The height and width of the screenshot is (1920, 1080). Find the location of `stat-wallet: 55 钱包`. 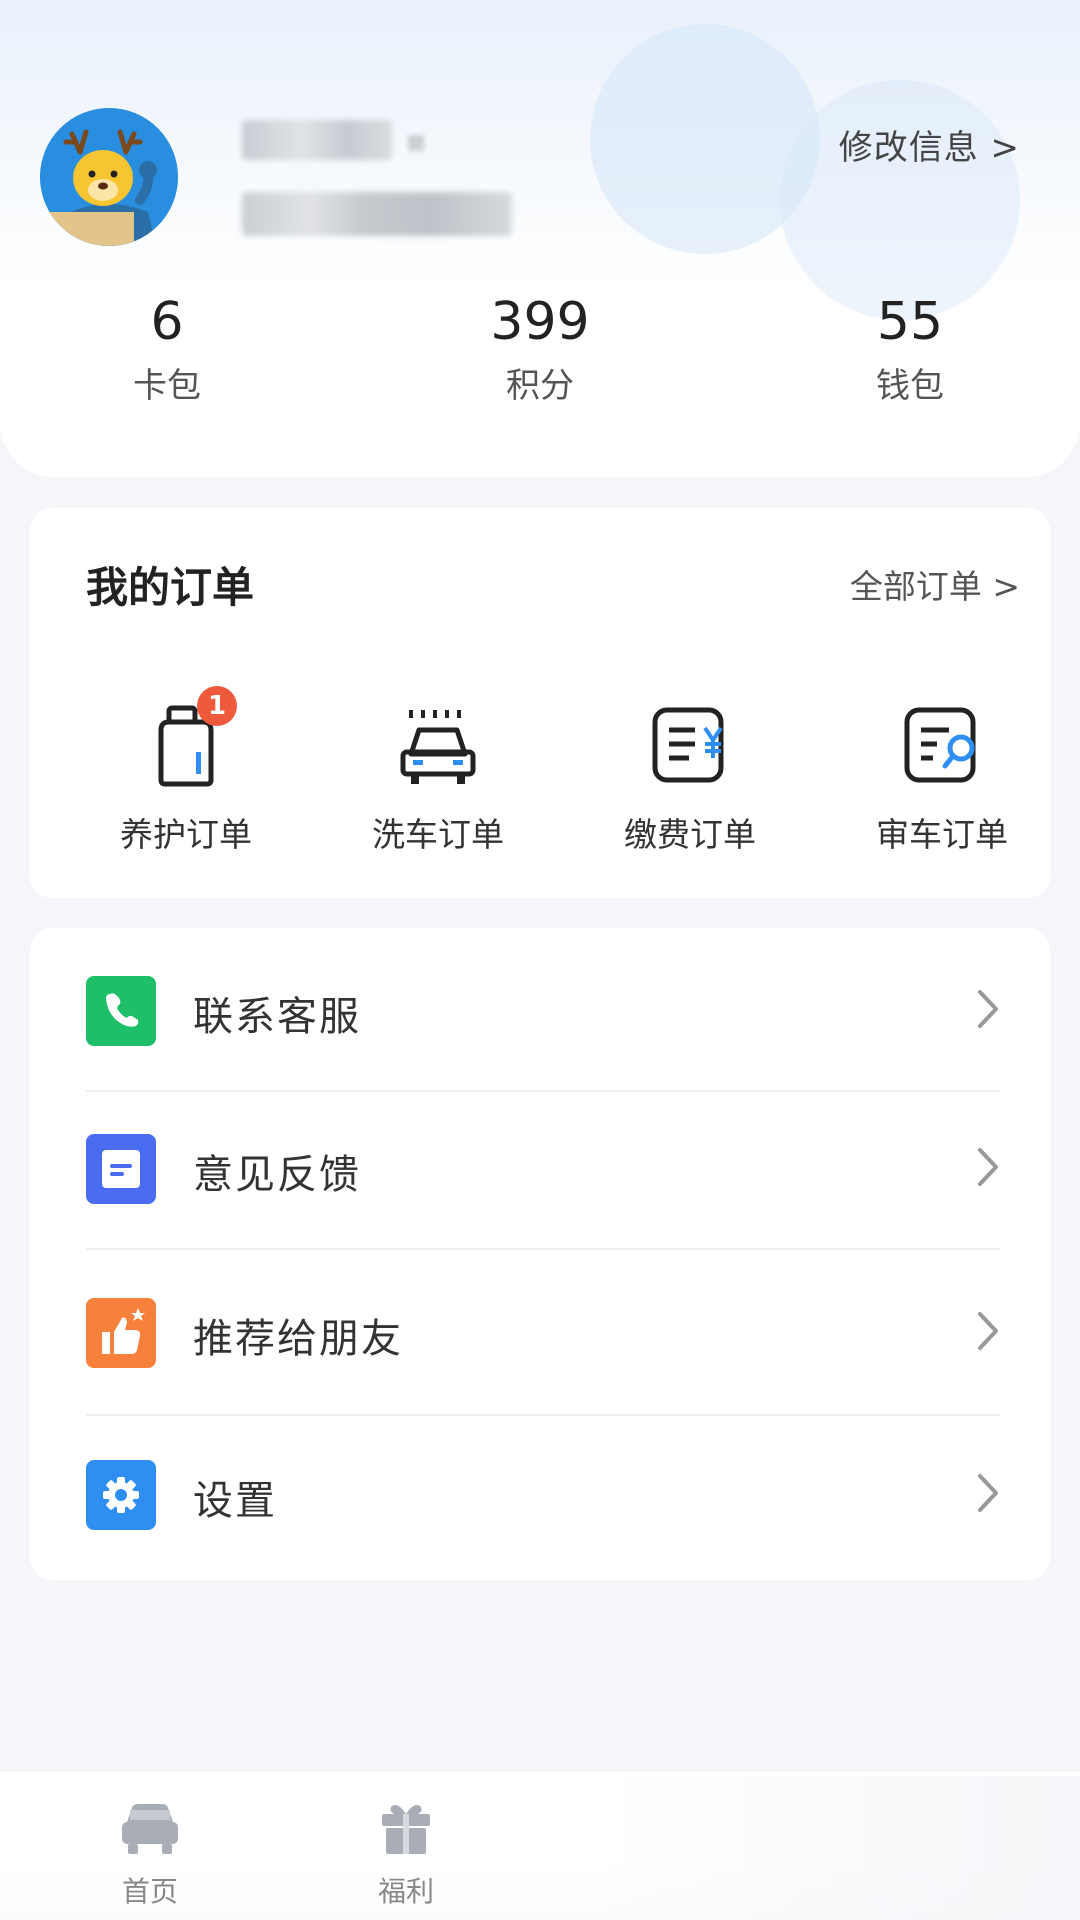

stat-wallet: 55 钱包 is located at coordinates (910, 349).